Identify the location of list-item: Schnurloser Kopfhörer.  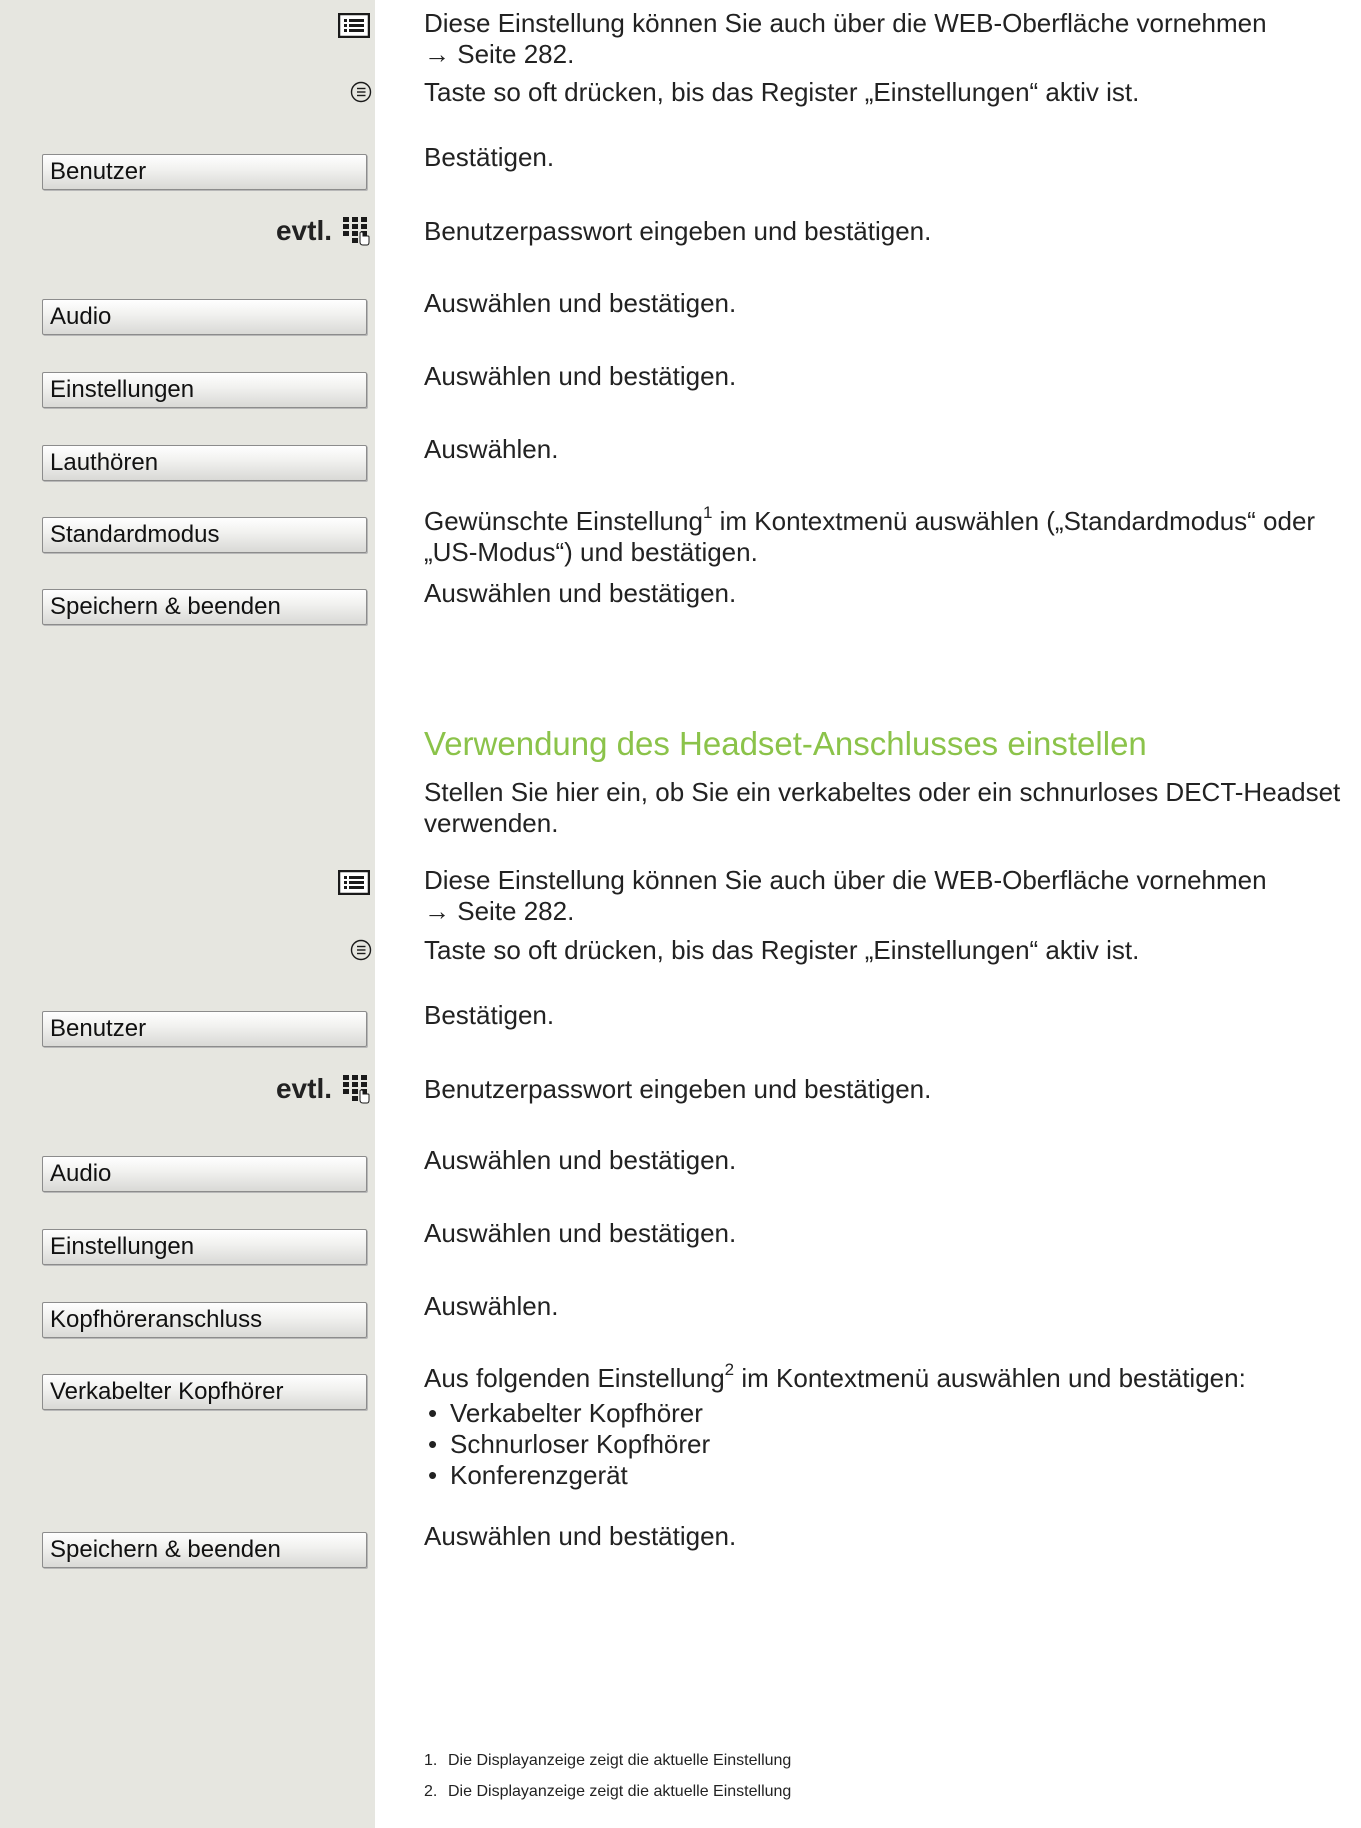
(889, 1444).